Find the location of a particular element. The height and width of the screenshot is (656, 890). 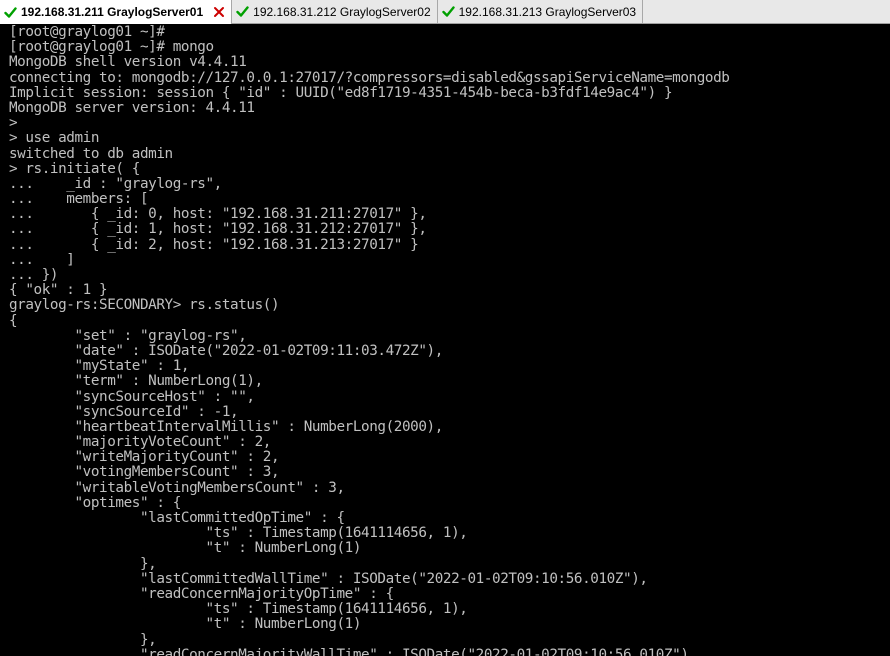

terminal-line: "lastCommittedOpTime" : { is located at coordinates (177, 518).